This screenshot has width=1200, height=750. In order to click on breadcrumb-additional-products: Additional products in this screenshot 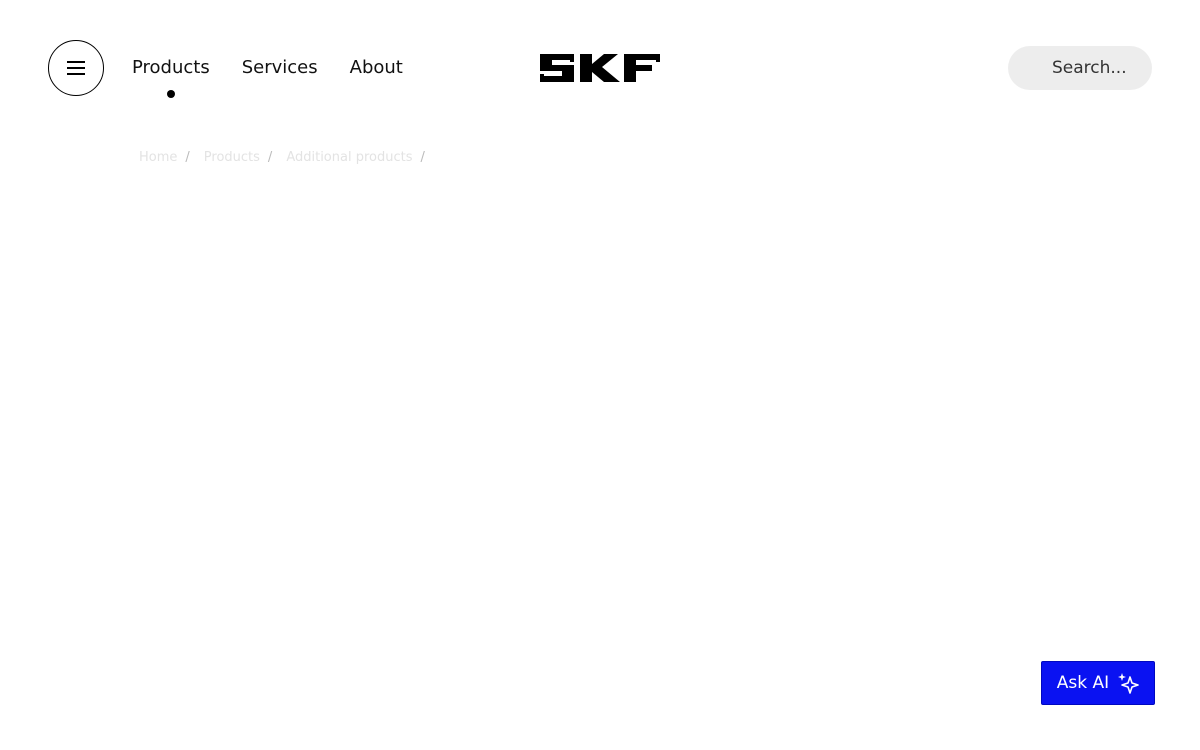, I will do `click(349, 157)`.